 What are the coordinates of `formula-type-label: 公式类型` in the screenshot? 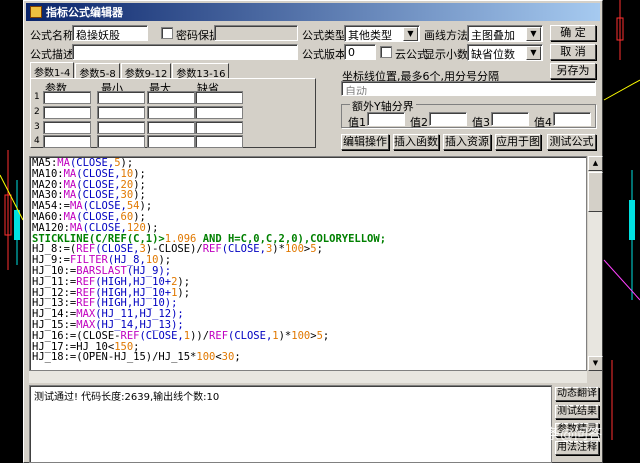 It's located at (324, 35).